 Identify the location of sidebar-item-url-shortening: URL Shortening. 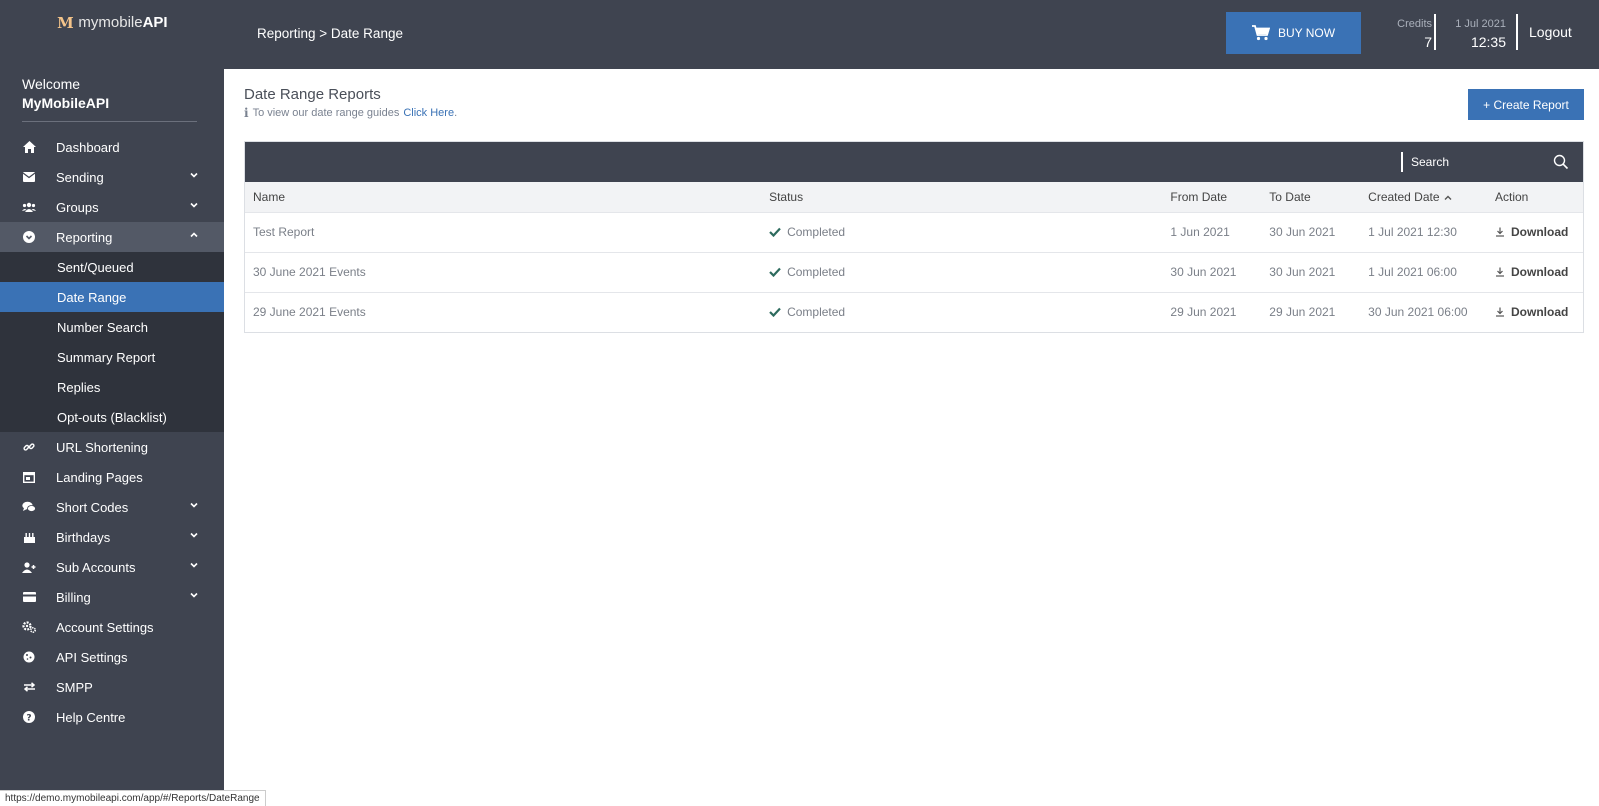
(112, 447).